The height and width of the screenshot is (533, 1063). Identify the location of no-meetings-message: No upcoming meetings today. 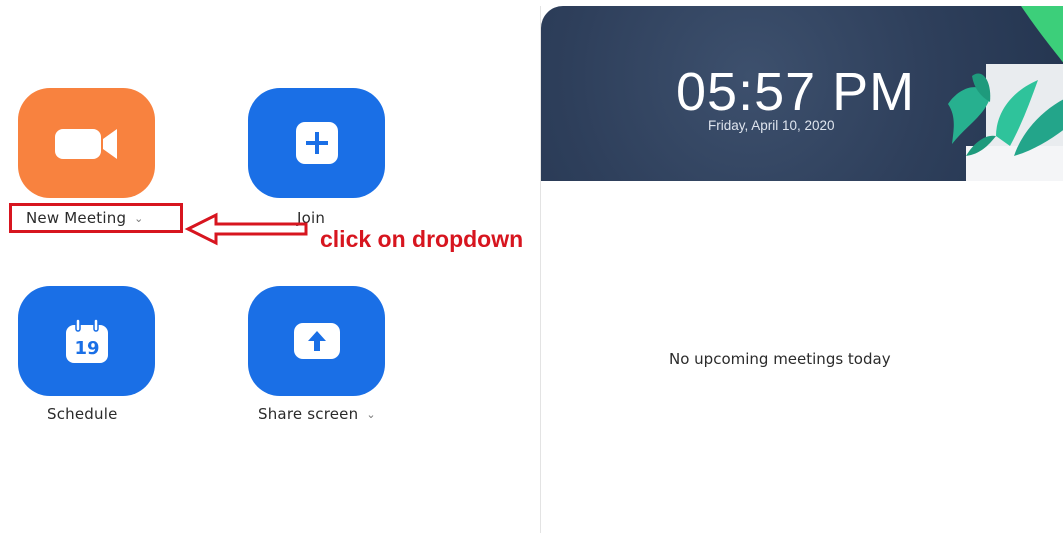
(780, 359).